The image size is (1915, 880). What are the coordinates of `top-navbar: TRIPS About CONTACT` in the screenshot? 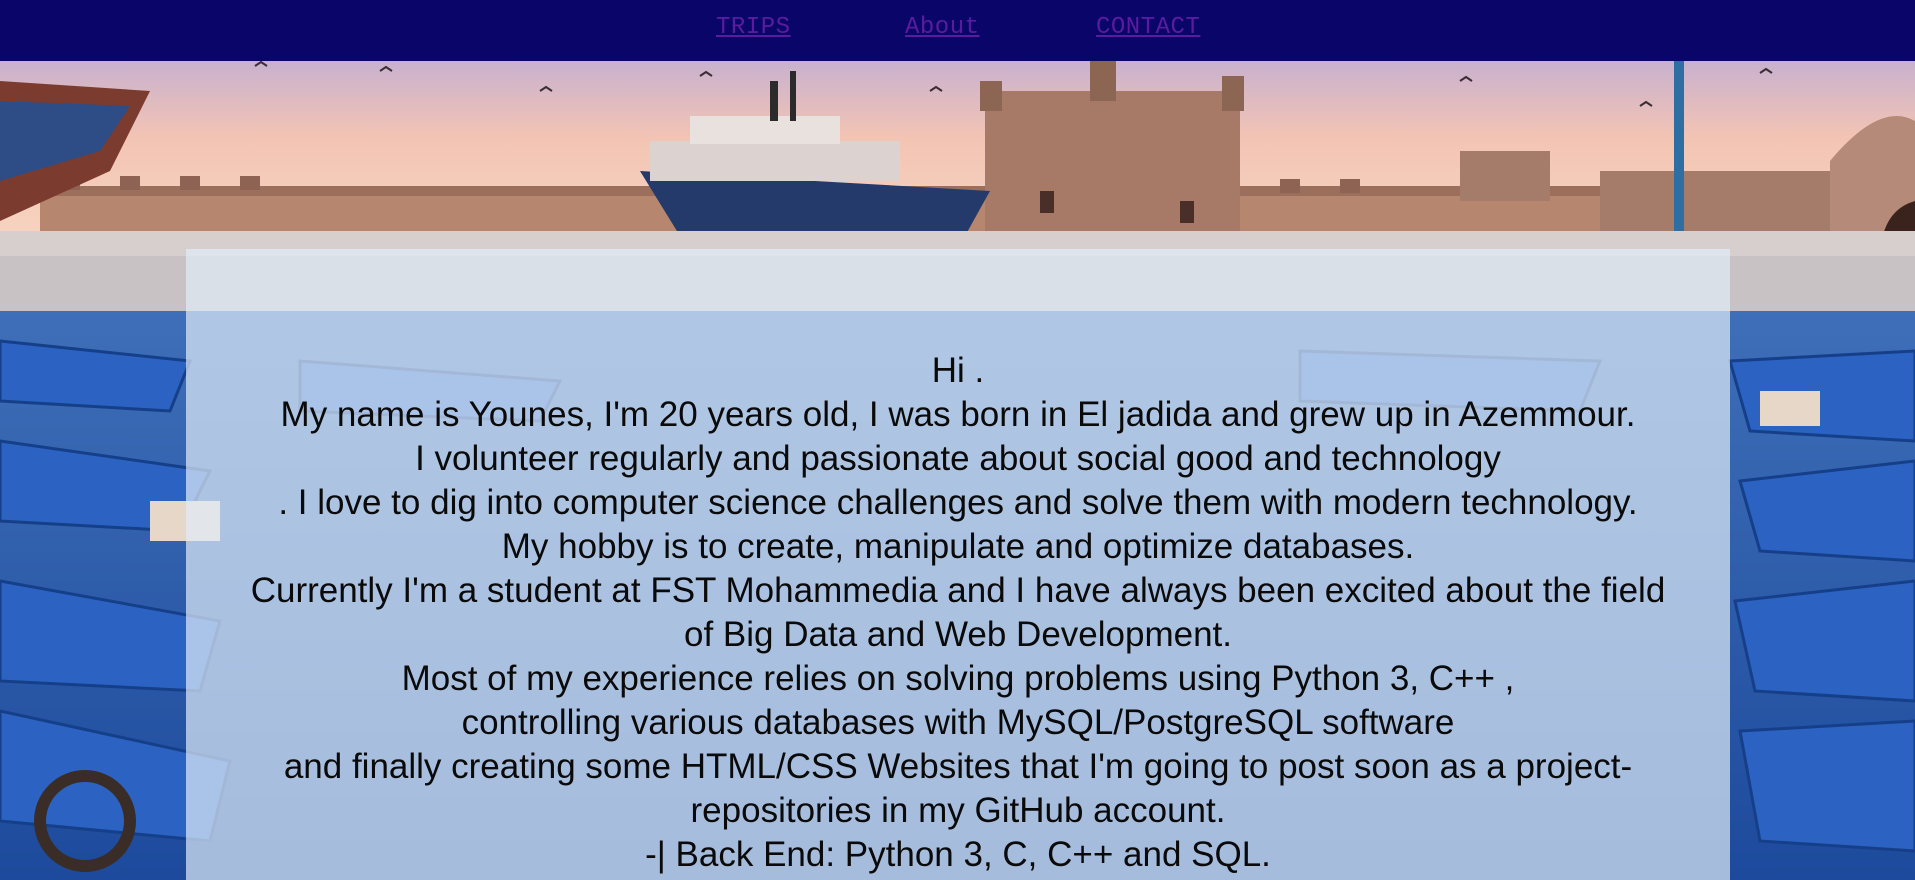 It's located at (957, 30).